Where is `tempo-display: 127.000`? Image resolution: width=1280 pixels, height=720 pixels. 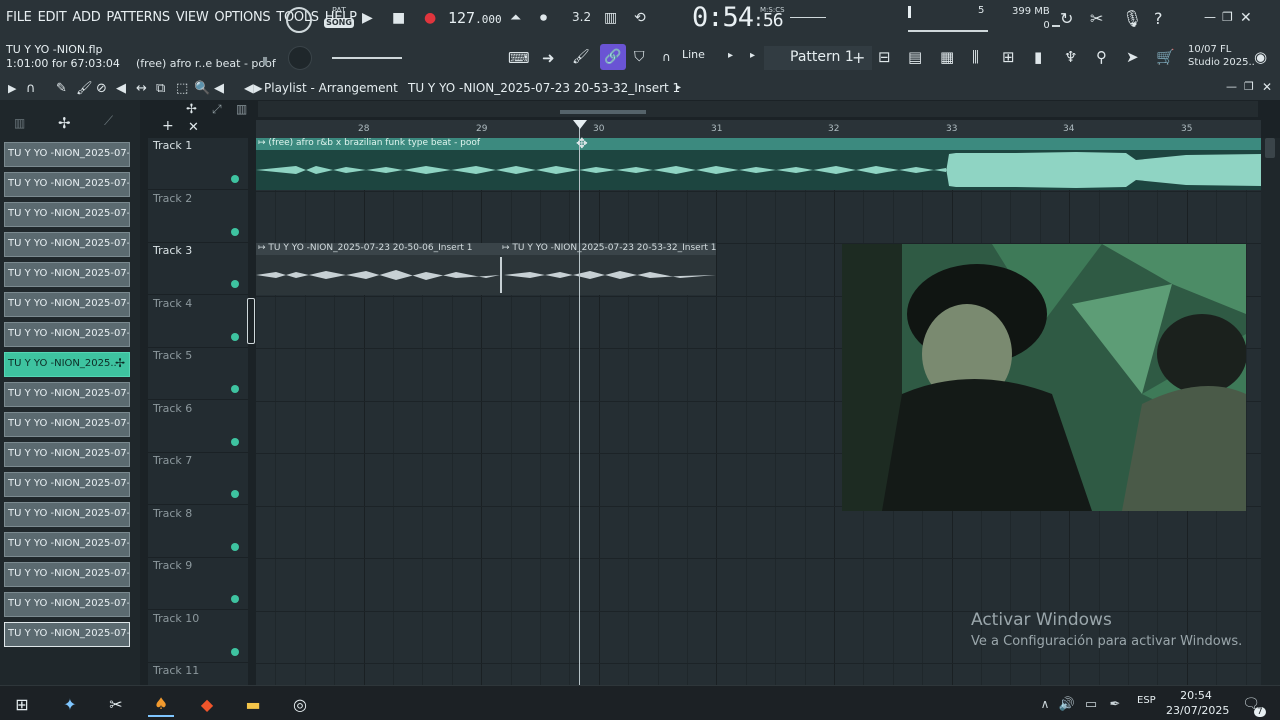 tempo-display: 127.000 is located at coordinates (475, 18).